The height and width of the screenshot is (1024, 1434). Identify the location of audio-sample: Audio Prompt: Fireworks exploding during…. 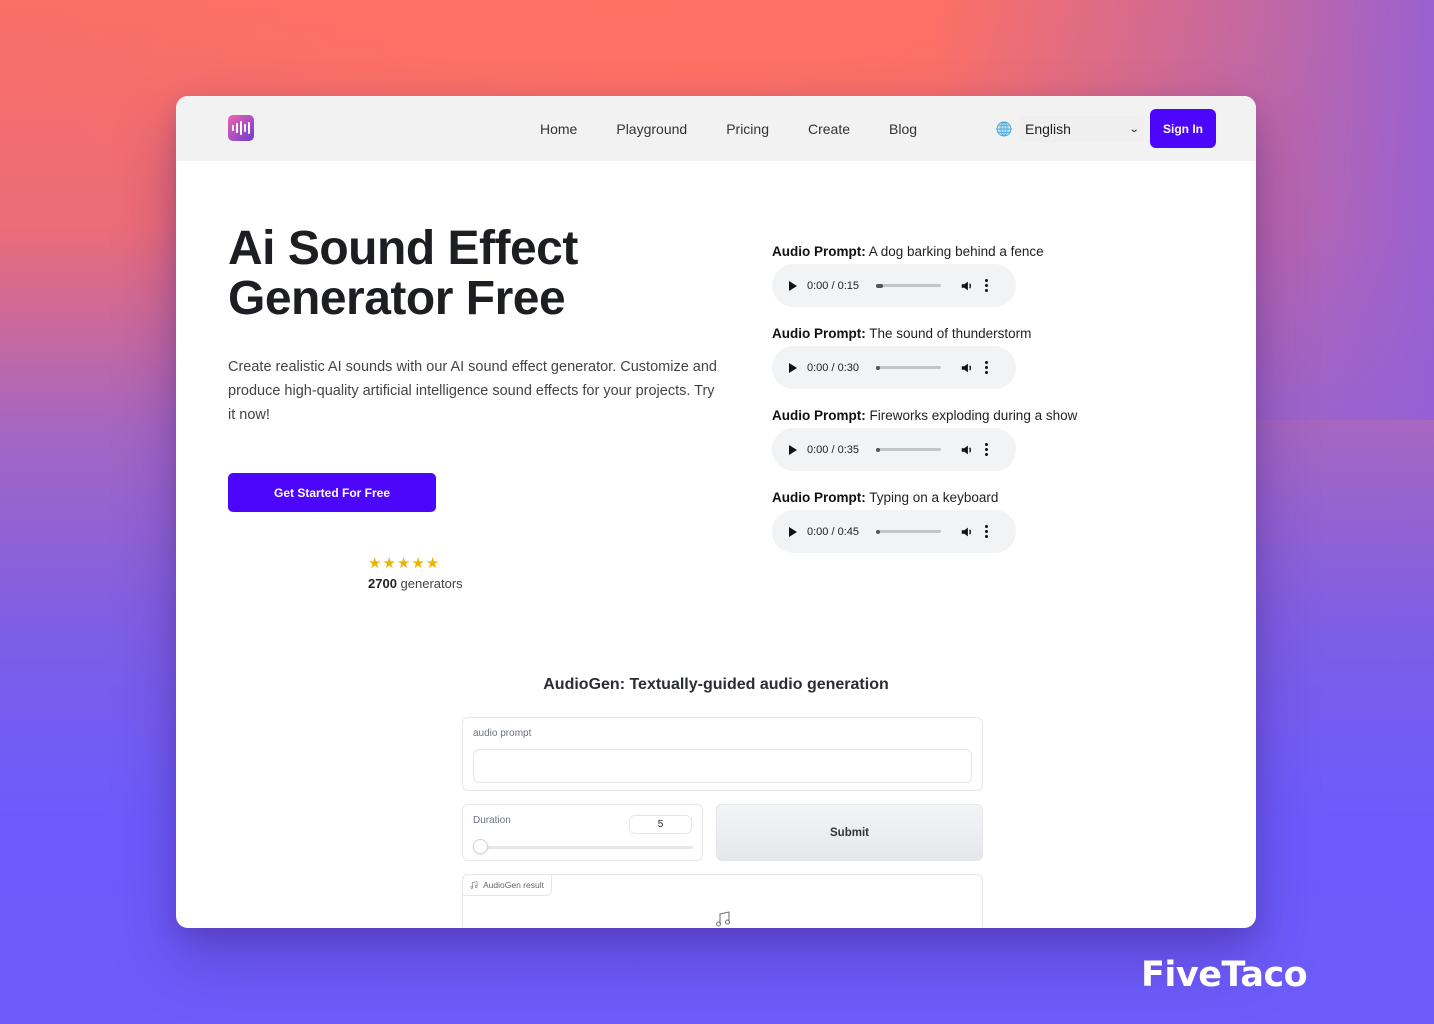
(924, 438).